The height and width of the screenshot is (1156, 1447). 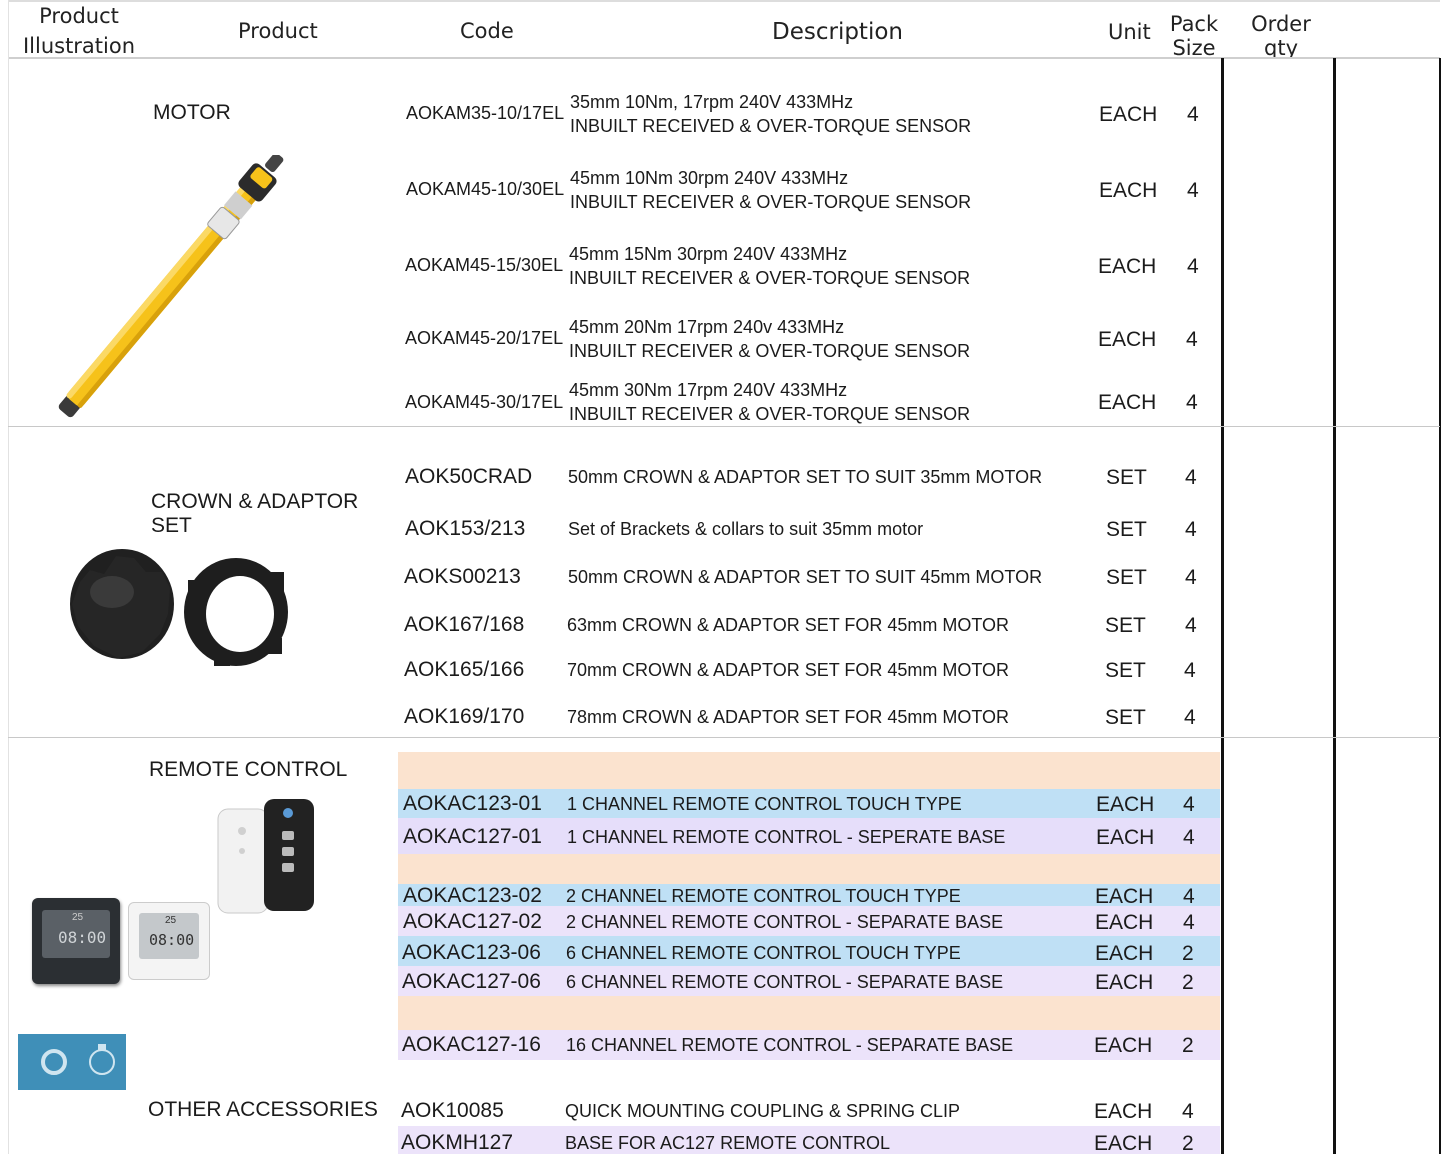 I want to click on remote-control-image, so click(x=265, y=856).